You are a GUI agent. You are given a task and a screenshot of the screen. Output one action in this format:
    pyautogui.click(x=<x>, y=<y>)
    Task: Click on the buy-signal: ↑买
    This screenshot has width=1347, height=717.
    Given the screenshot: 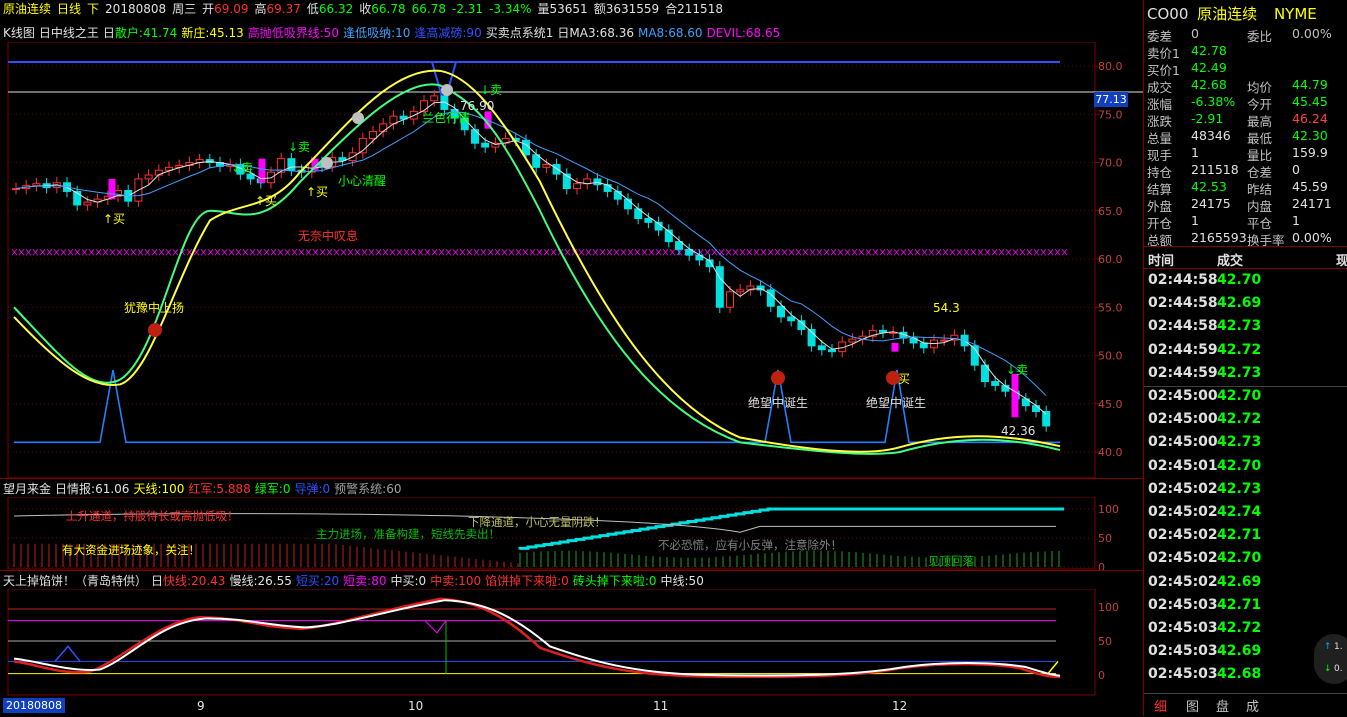 What is the action you would take?
    pyautogui.click(x=266, y=201)
    